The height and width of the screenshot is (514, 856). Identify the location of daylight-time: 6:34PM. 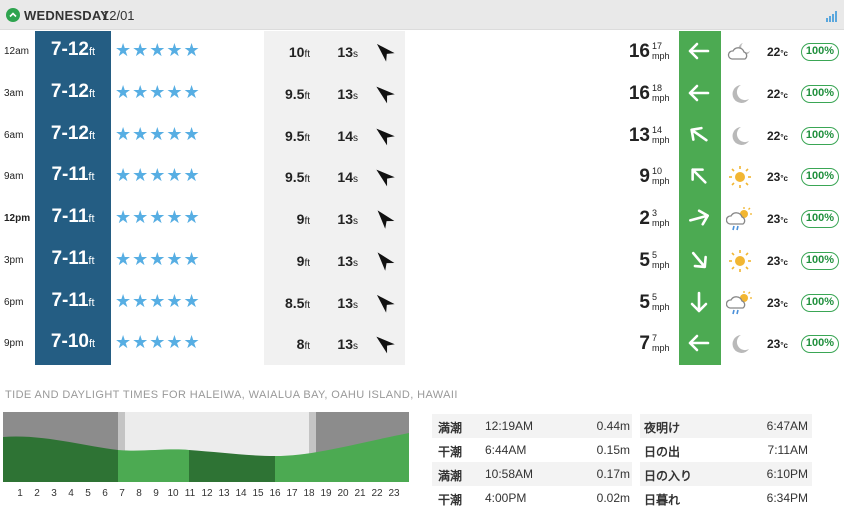
(787, 498).